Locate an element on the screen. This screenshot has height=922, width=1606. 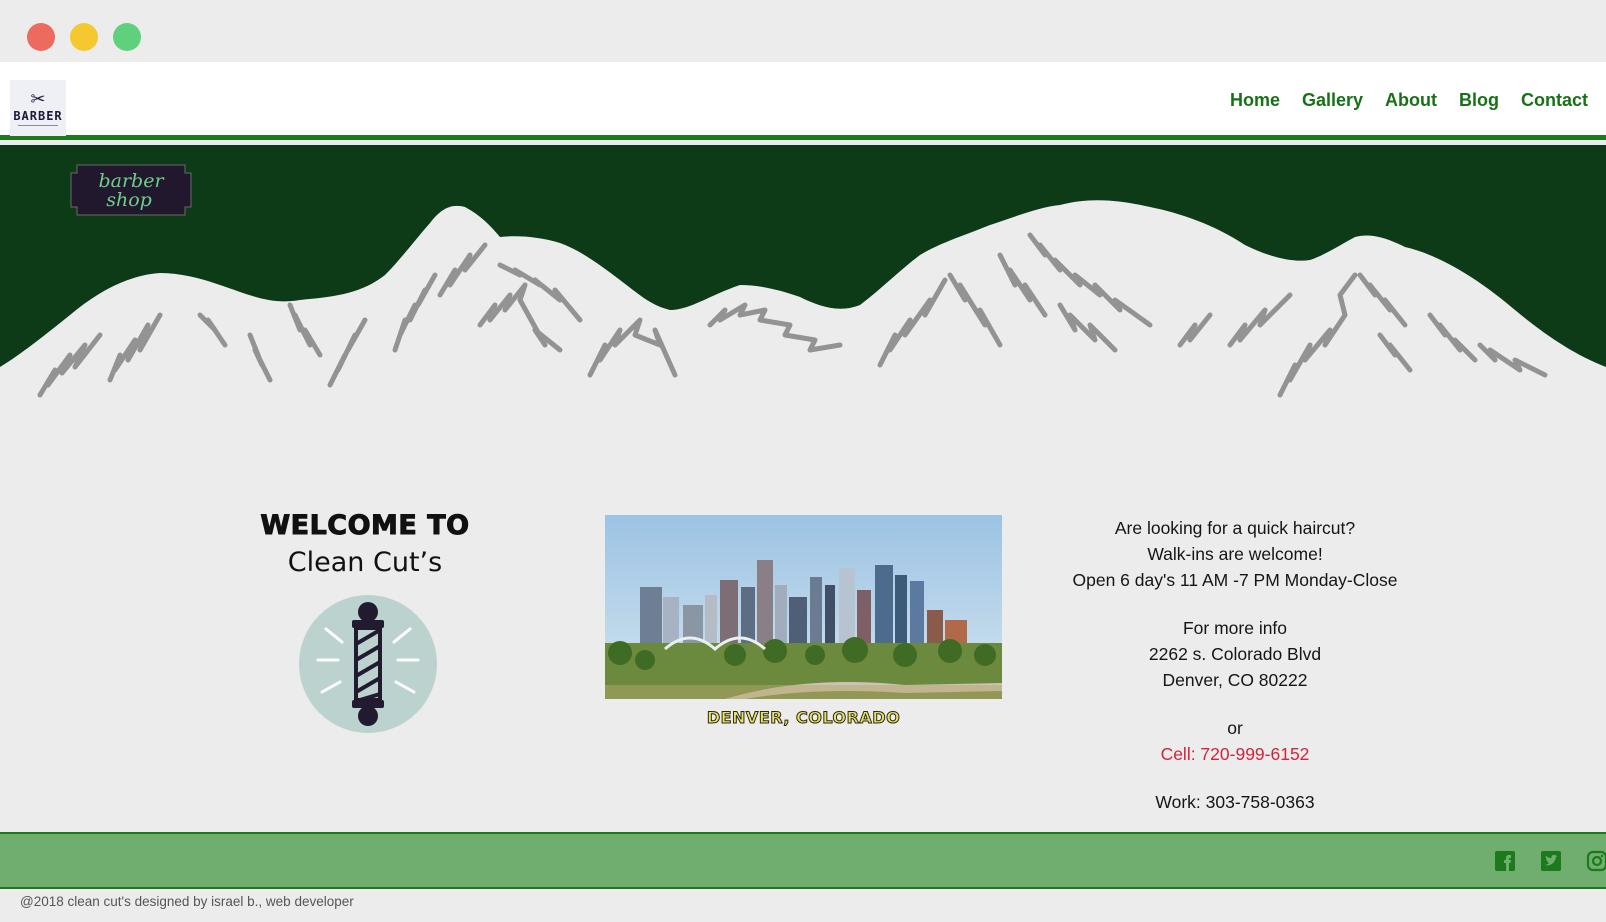
site-navbar: ✂ BARBER Home Gallery About Blog Contact is located at coordinates (803, 101).